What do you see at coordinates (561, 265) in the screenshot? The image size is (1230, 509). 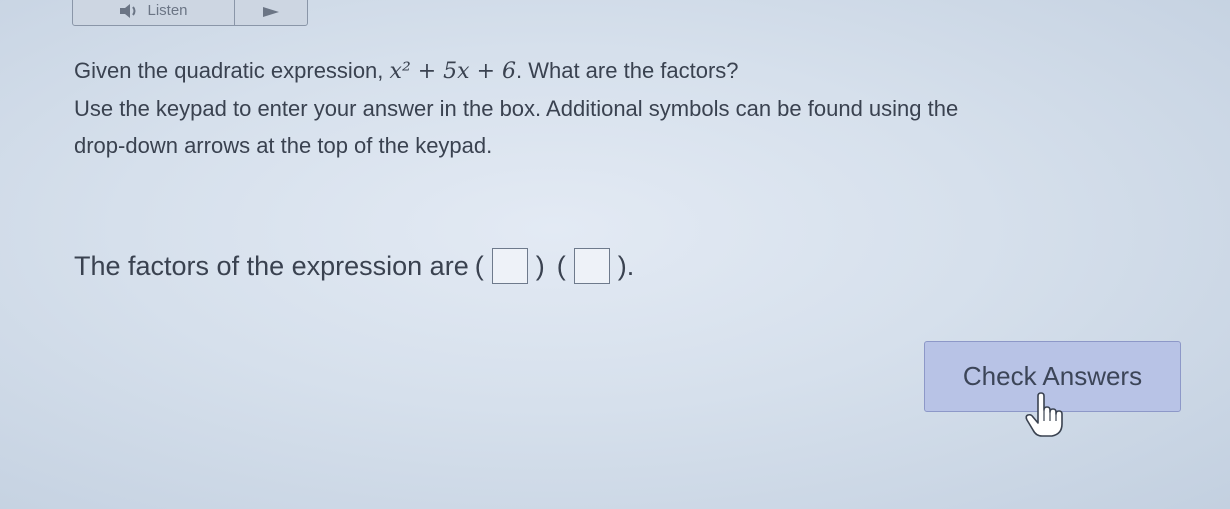 I see `open-paren-2: (` at bounding box center [561, 265].